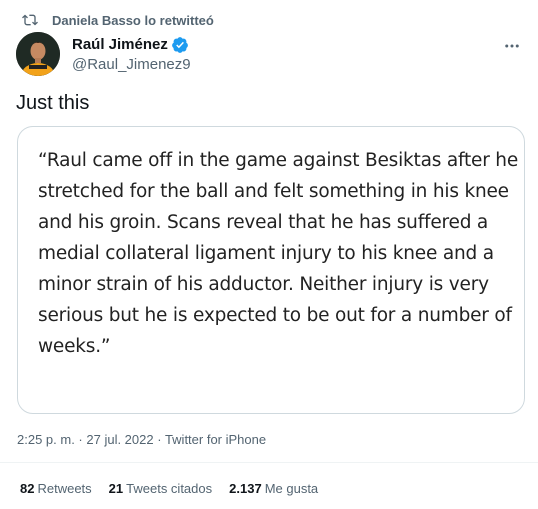 This screenshot has width=538, height=509. Describe the element at coordinates (46, 439) in the screenshot. I see `tweet-time: 2:25 p. m.` at that location.